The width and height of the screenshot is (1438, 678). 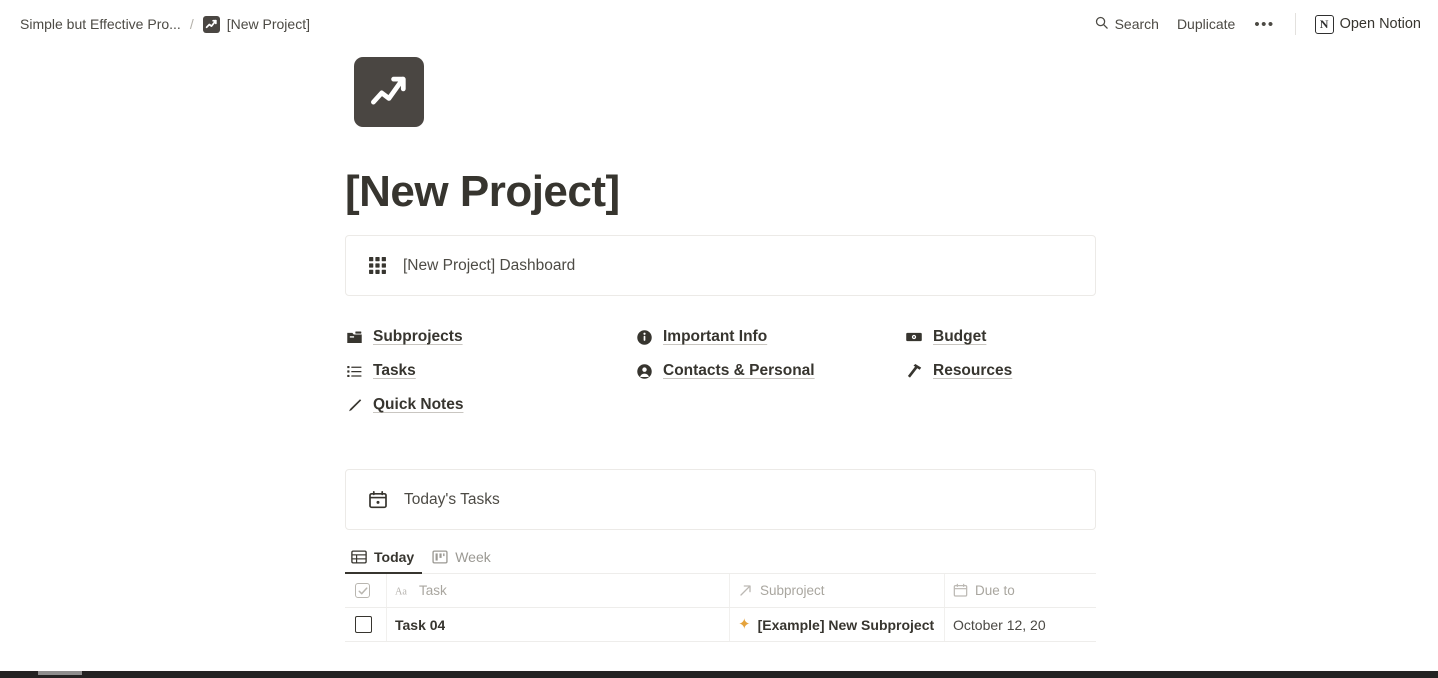 I want to click on info-circle-icon, so click(x=644, y=337).